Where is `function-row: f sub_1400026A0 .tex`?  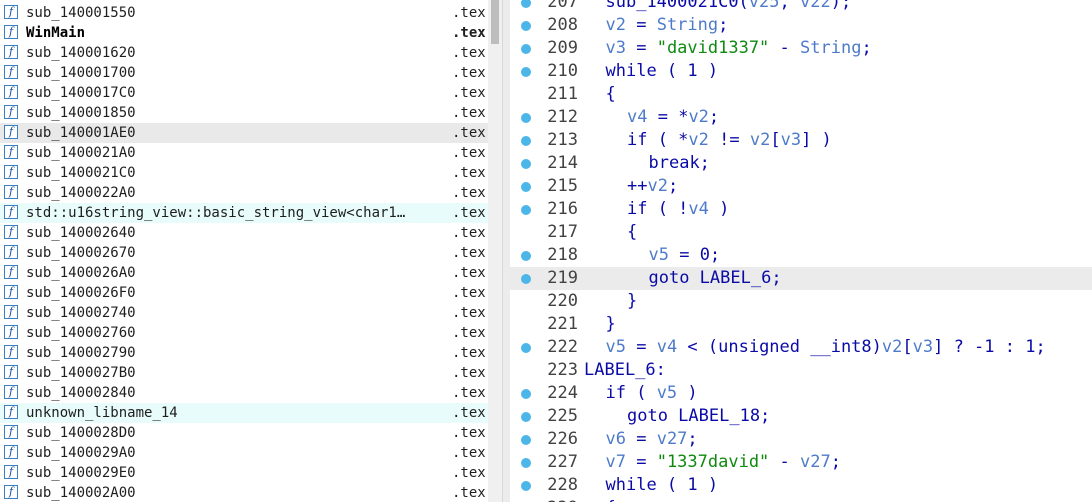 function-row: f sub_1400026A0 .tex is located at coordinates (244, 273).